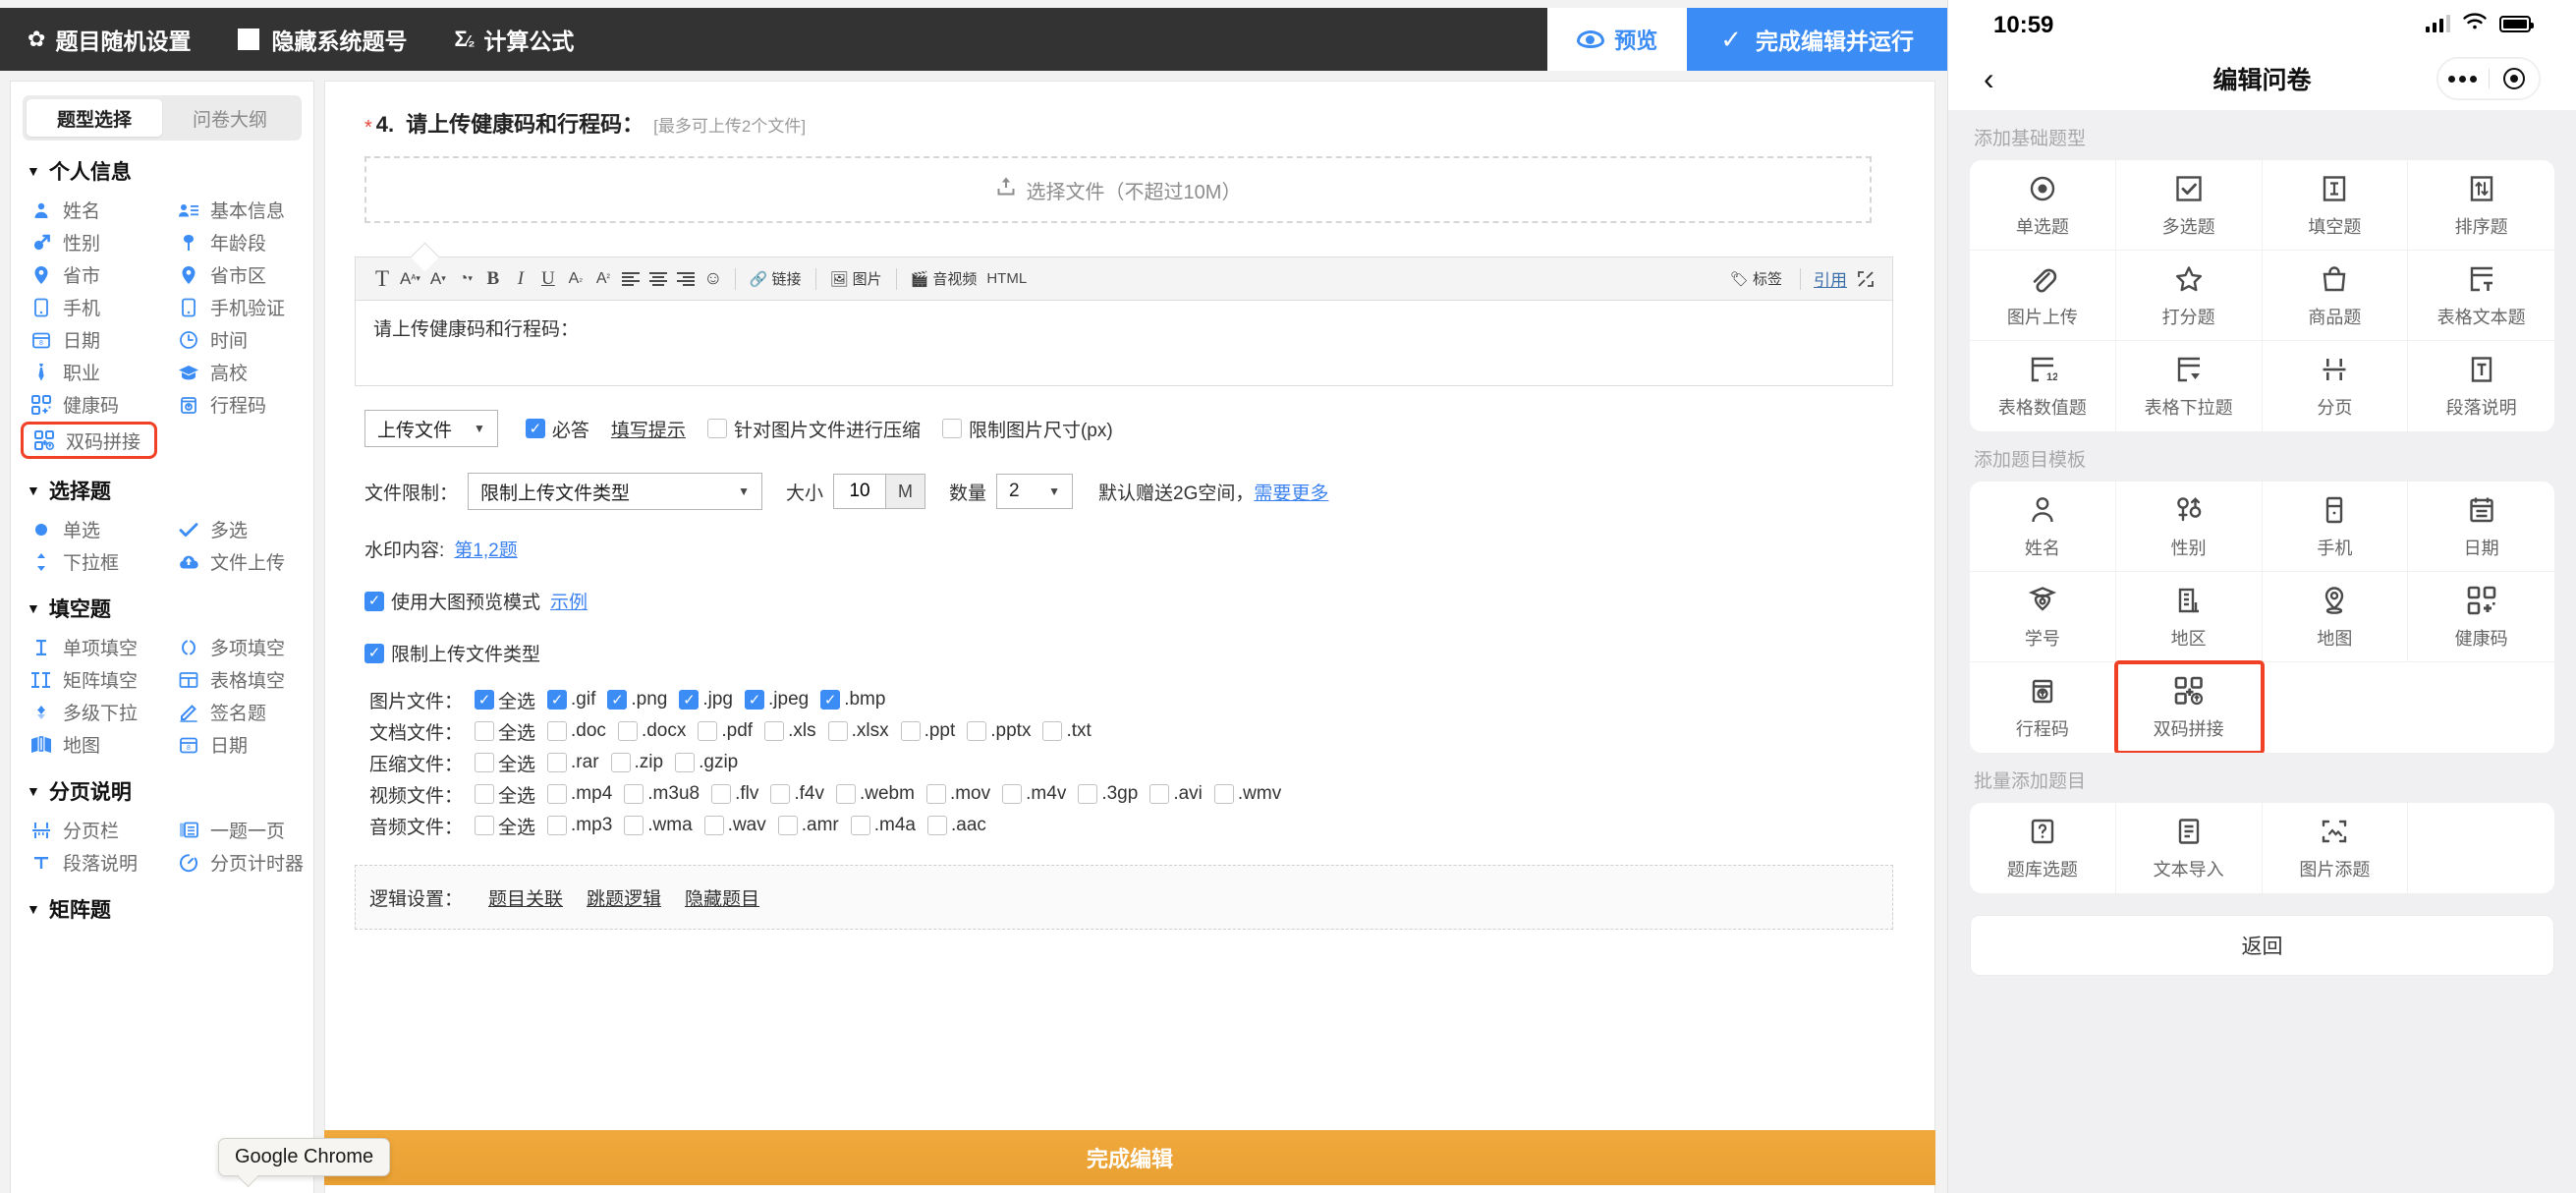 The image size is (2576, 1193). I want to click on sidebar-item-file-upload: 文件上传, so click(235, 561).